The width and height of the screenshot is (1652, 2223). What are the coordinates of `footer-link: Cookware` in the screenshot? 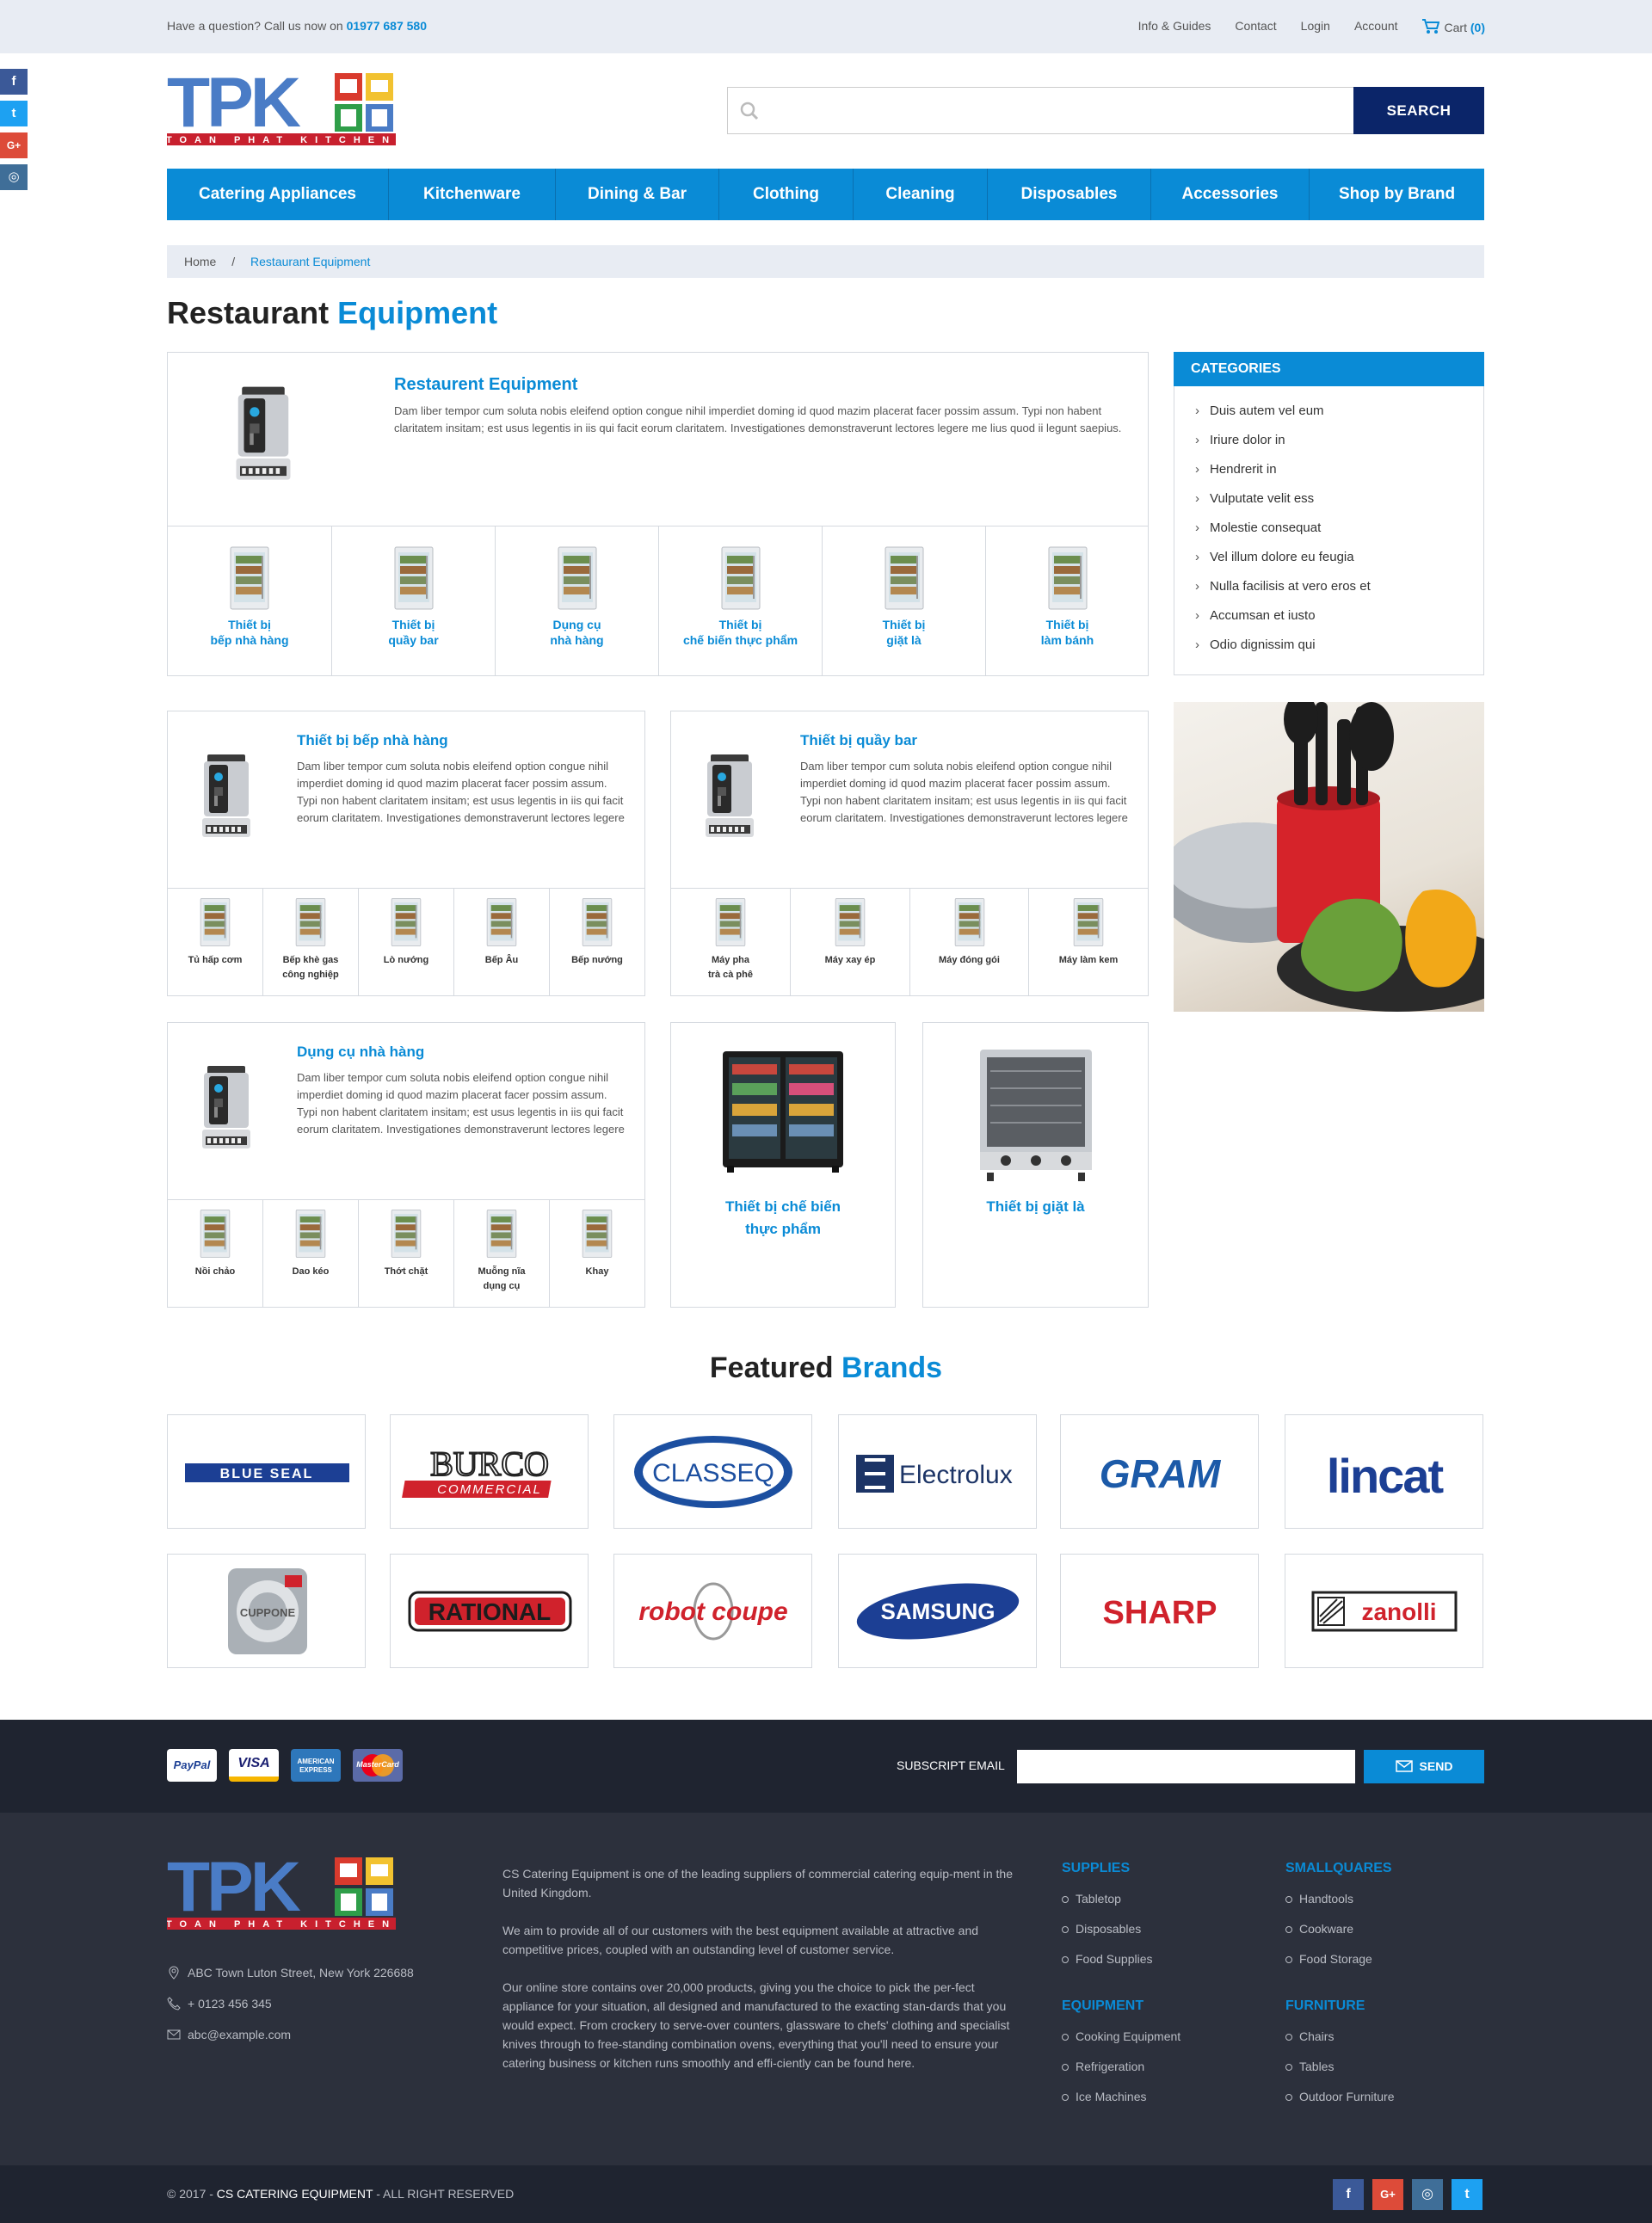 It's located at (1338, 1929).